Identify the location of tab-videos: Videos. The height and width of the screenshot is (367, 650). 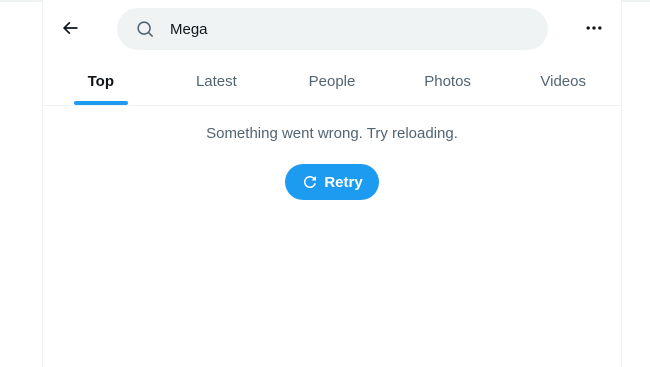
(563, 81).